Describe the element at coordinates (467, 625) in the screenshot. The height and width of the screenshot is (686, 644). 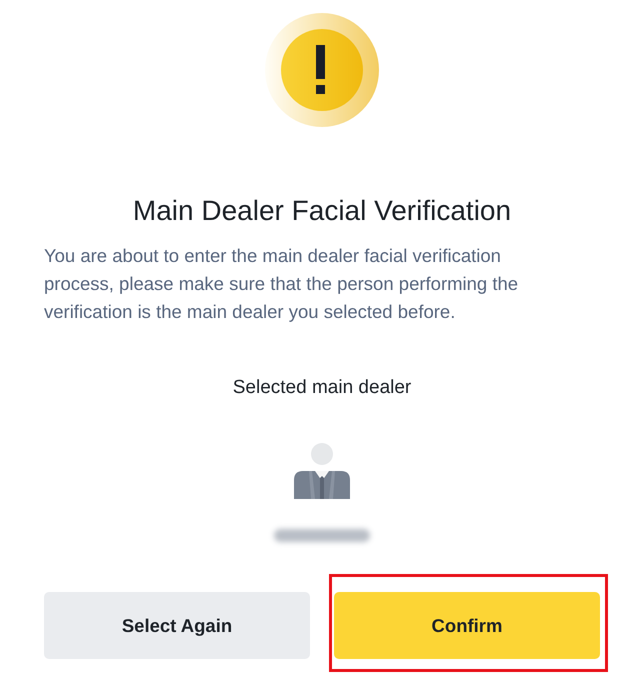
I see `confirm-button: Confirm` at that location.